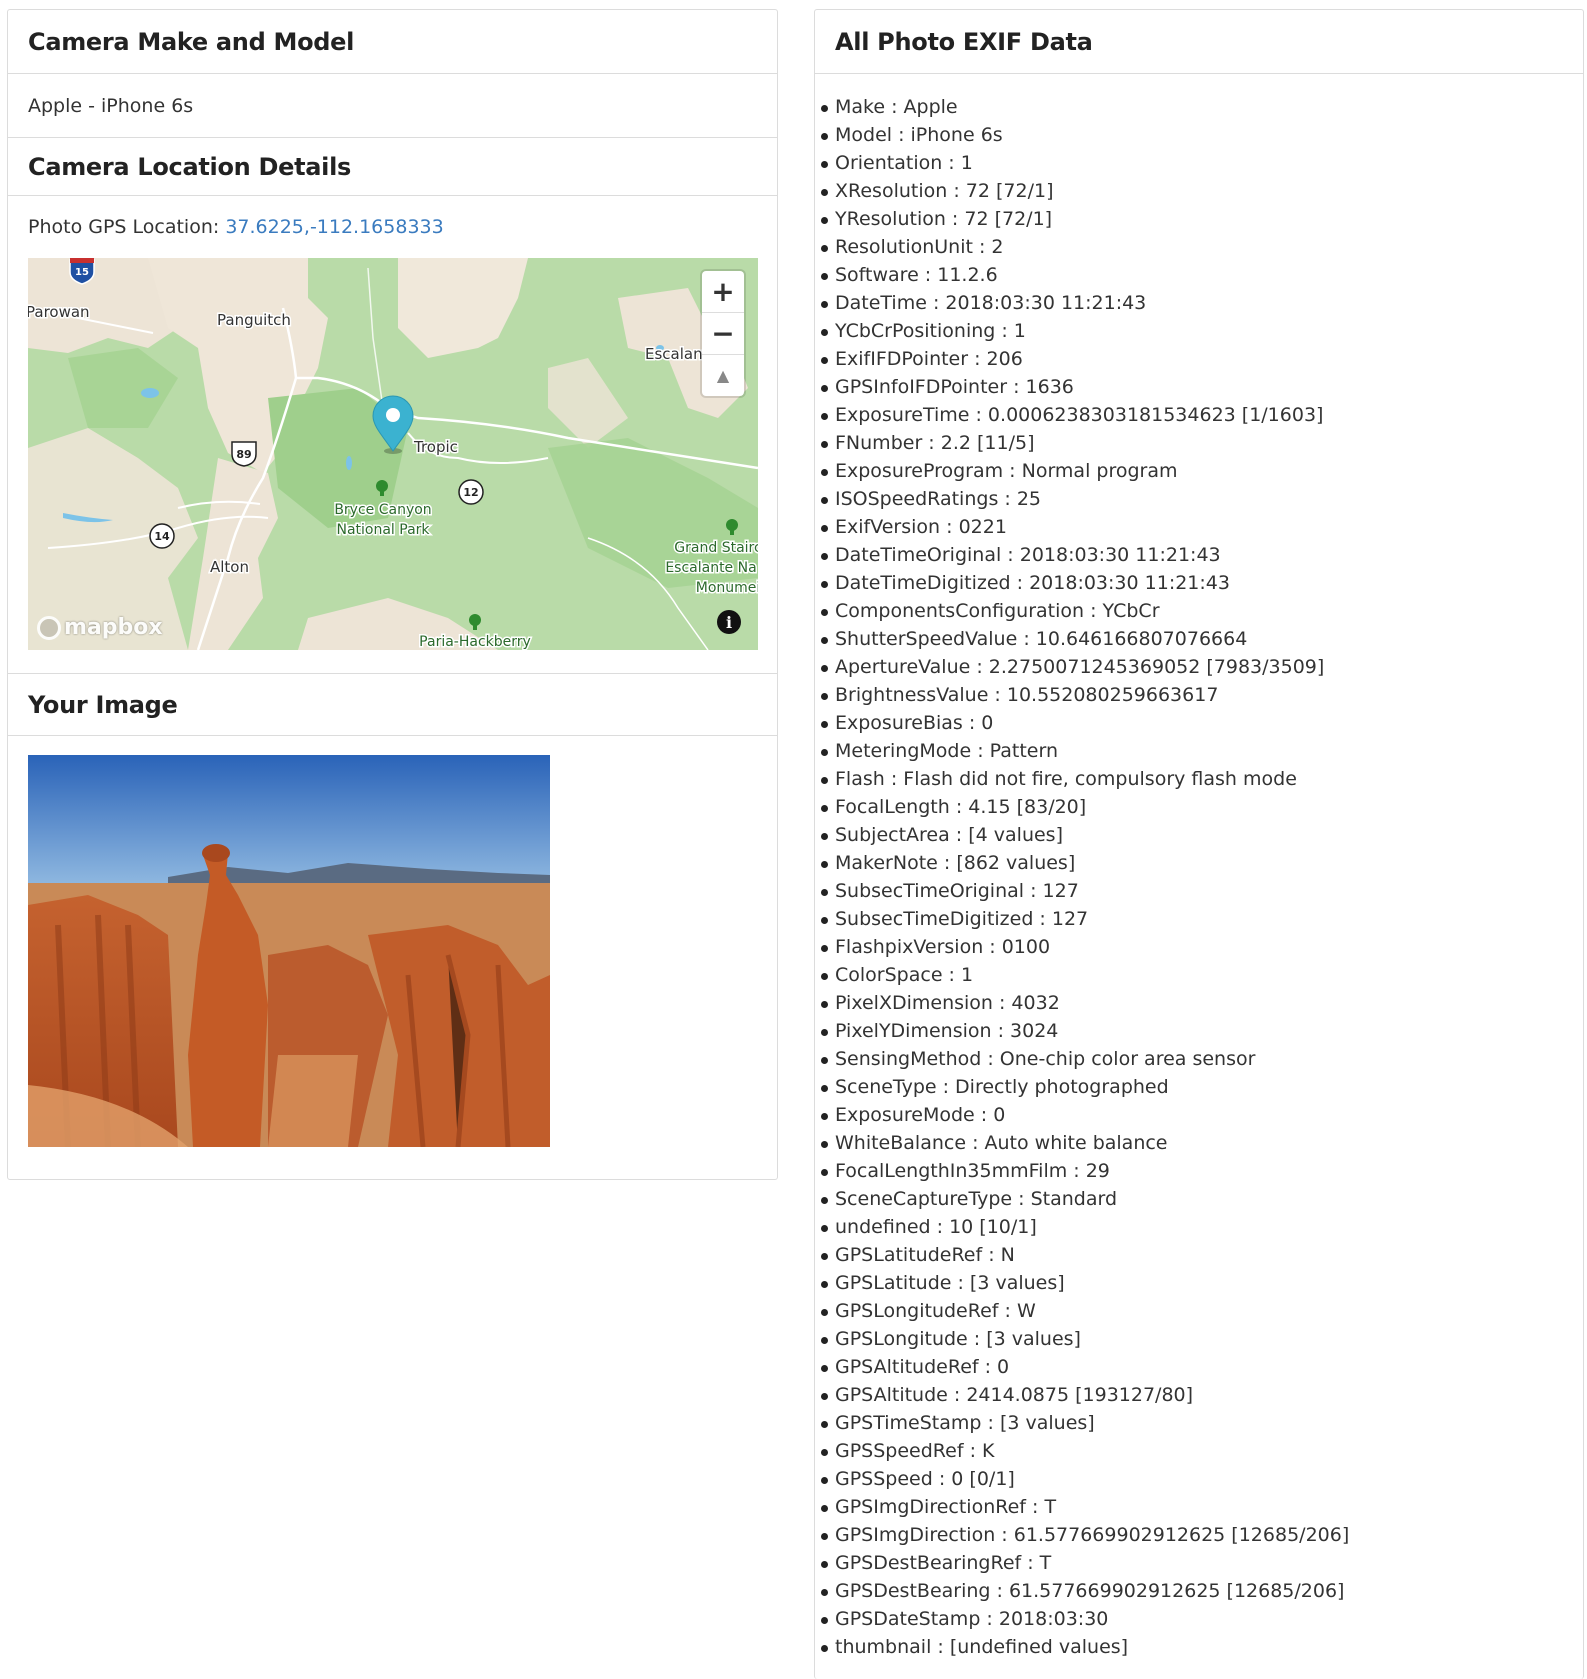  What do you see at coordinates (1202, 471) in the screenshot?
I see `exif-item: ExposureProgram : Normal program` at bounding box center [1202, 471].